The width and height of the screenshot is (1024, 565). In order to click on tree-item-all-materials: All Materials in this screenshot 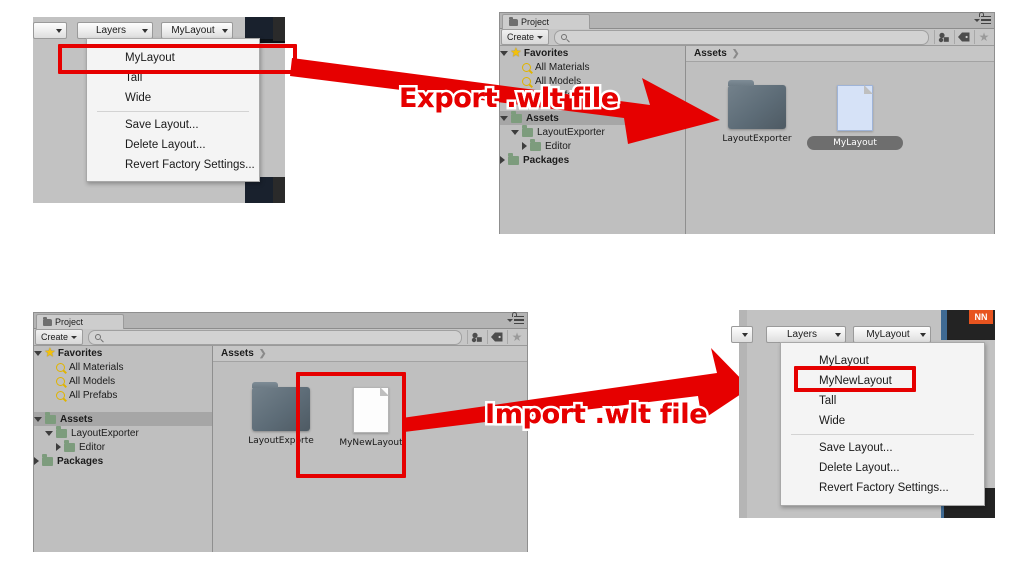, I will do `click(123, 367)`.